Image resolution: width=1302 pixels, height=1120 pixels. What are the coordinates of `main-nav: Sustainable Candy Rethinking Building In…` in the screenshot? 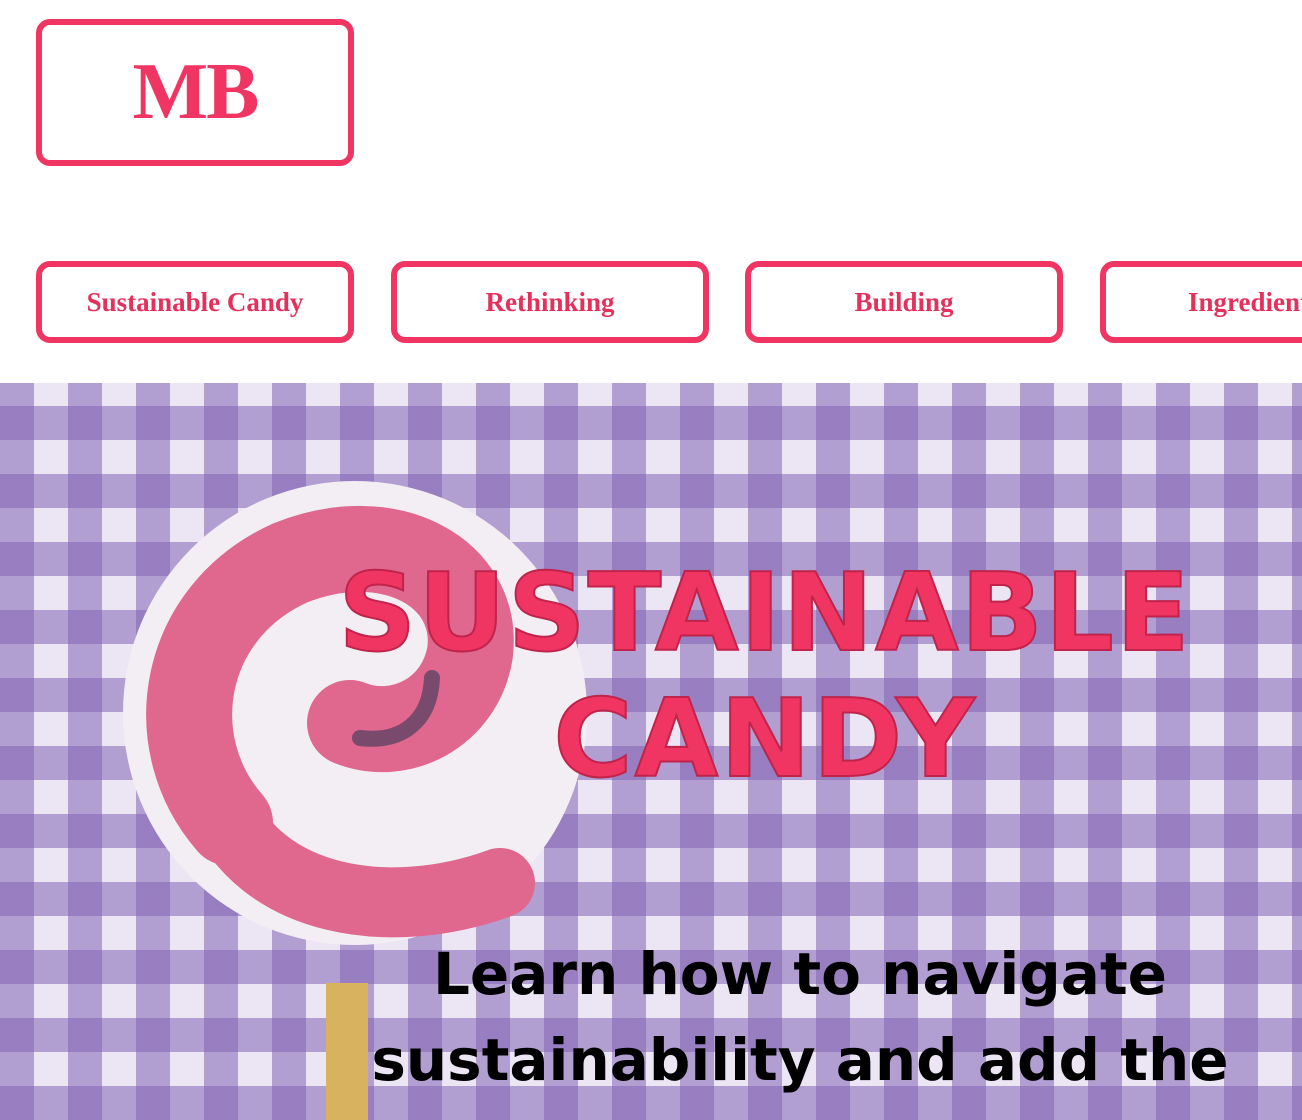 It's located at (651, 302).